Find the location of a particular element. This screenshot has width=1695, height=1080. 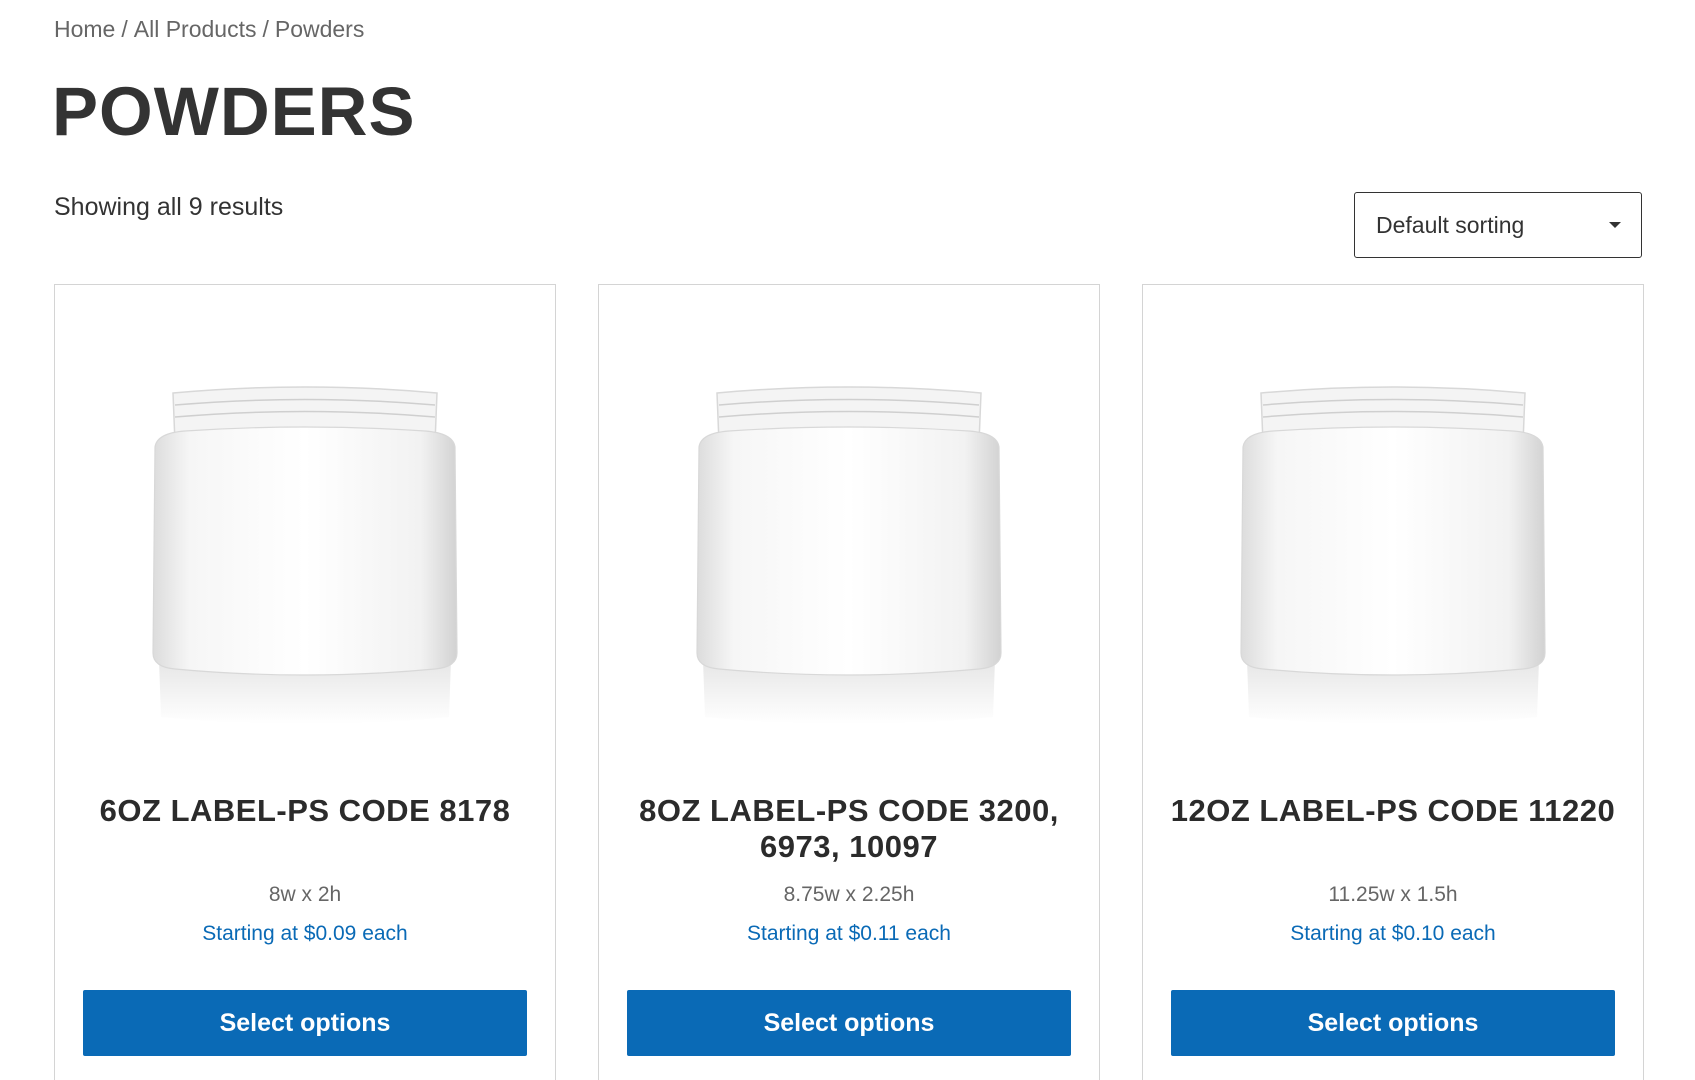

product-price: Starting at $0.09 each is located at coordinates (305, 933).